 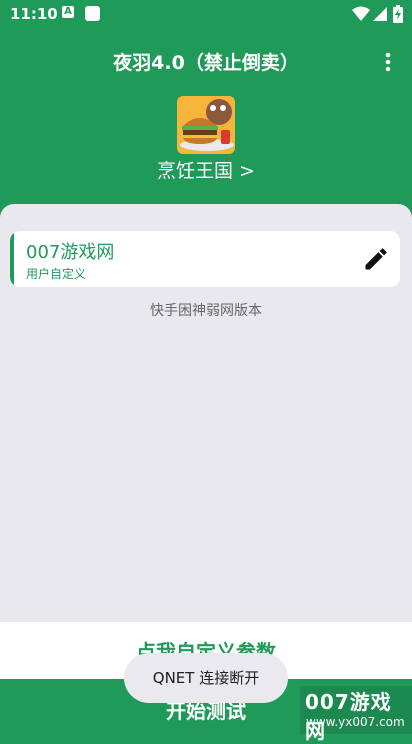 I want to click on square-app-icon, so click(x=92, y=13).